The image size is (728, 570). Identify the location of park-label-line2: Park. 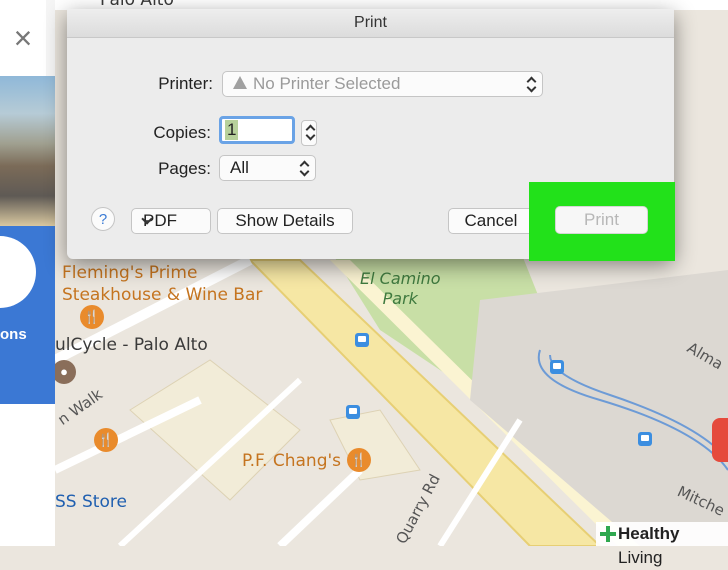
(400, 298).